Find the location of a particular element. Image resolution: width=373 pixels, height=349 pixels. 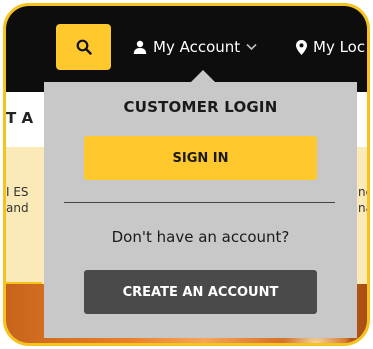

nav-item-partial-left: T A is located at coordinates (19, 118).